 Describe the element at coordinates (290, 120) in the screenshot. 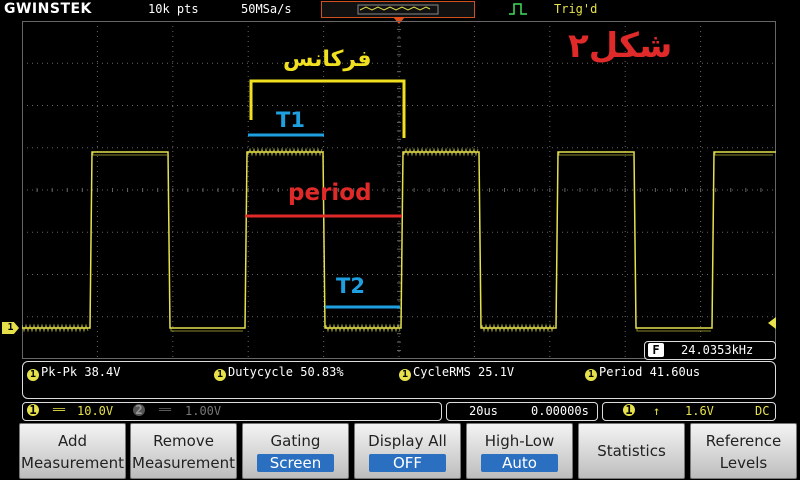

I see `t1-annotation: T1` at that location.